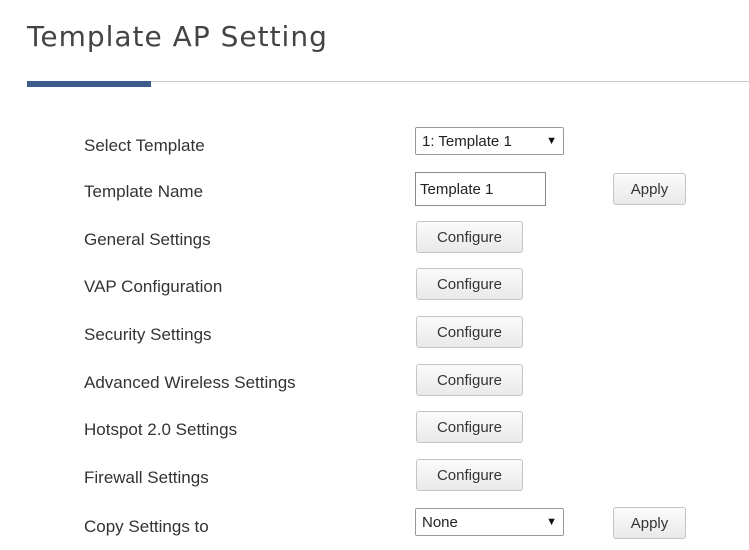 The image size is (749, 550). I want to click on select-template-row: Select Template 1: Template 1 ▼, so click(374, 145).